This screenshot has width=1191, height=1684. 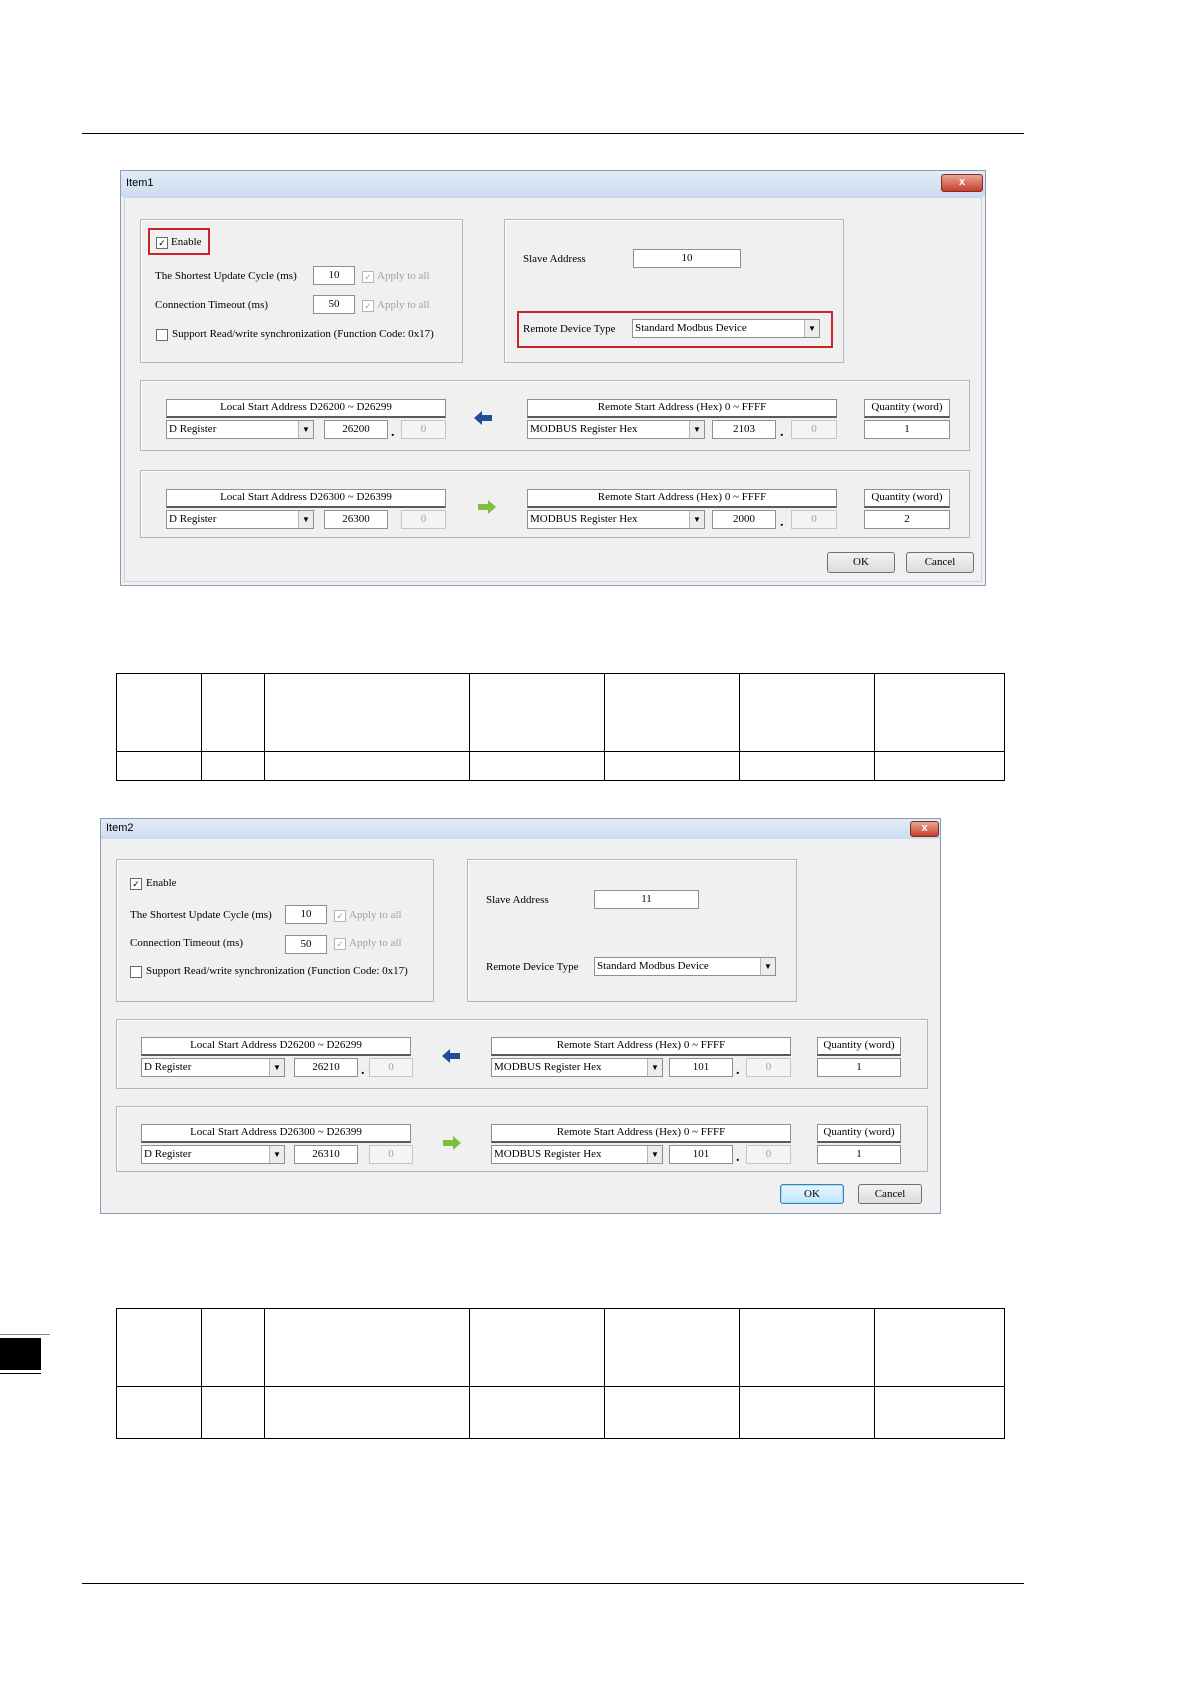 I want to click on local-address-input: 26200, so click(x=356, y=429).